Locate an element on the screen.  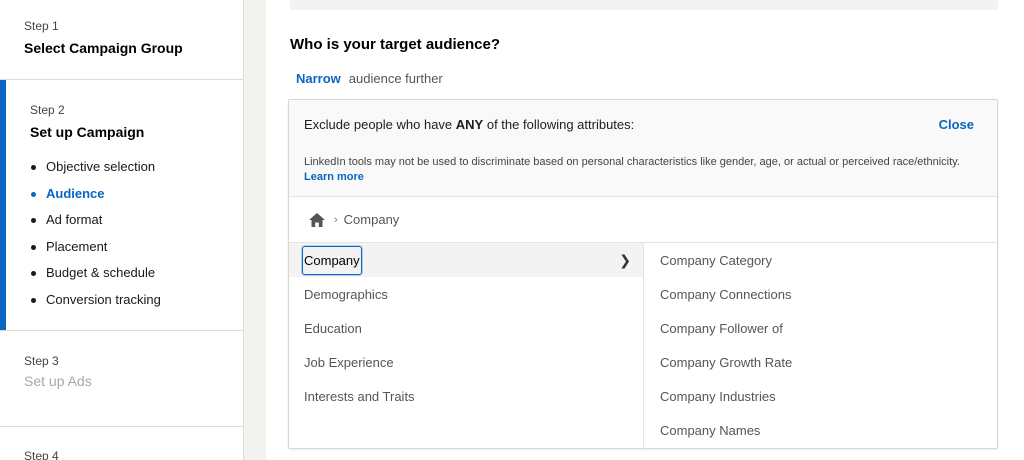
breadcrumb: › Company is located at coordinates (643, 220).